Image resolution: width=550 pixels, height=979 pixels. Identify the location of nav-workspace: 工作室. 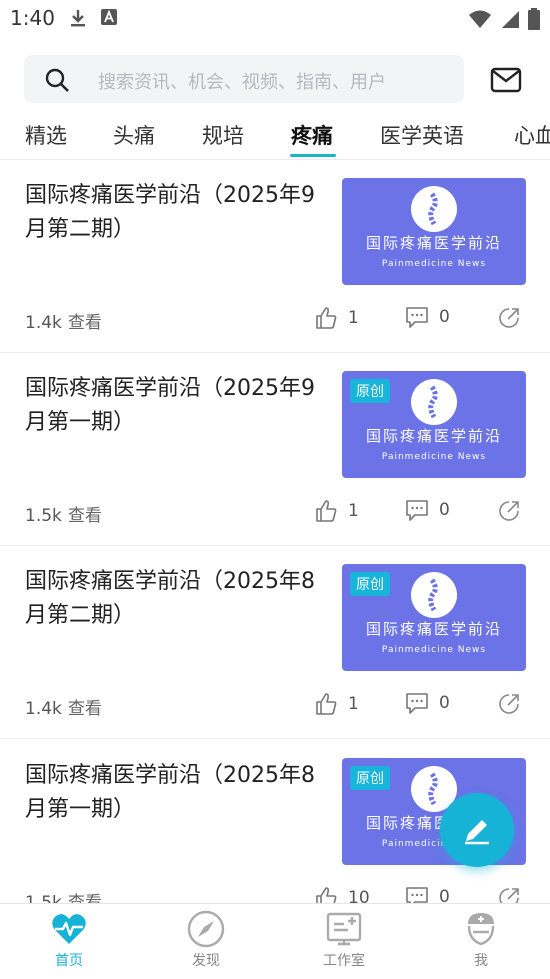
(344, 940).